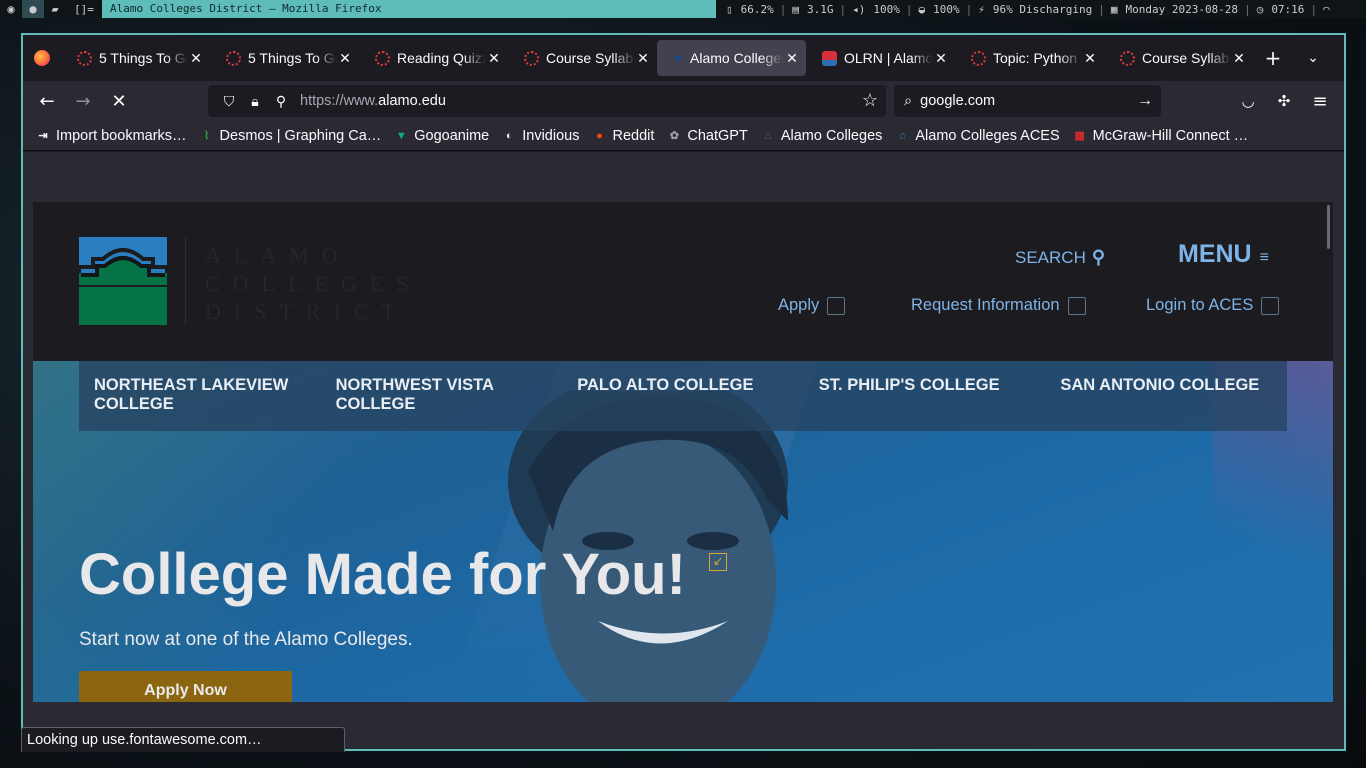 This screenshot has width=1366, height=768. I want to click on battery-status: 96% Discharging, so click(1042, 9).